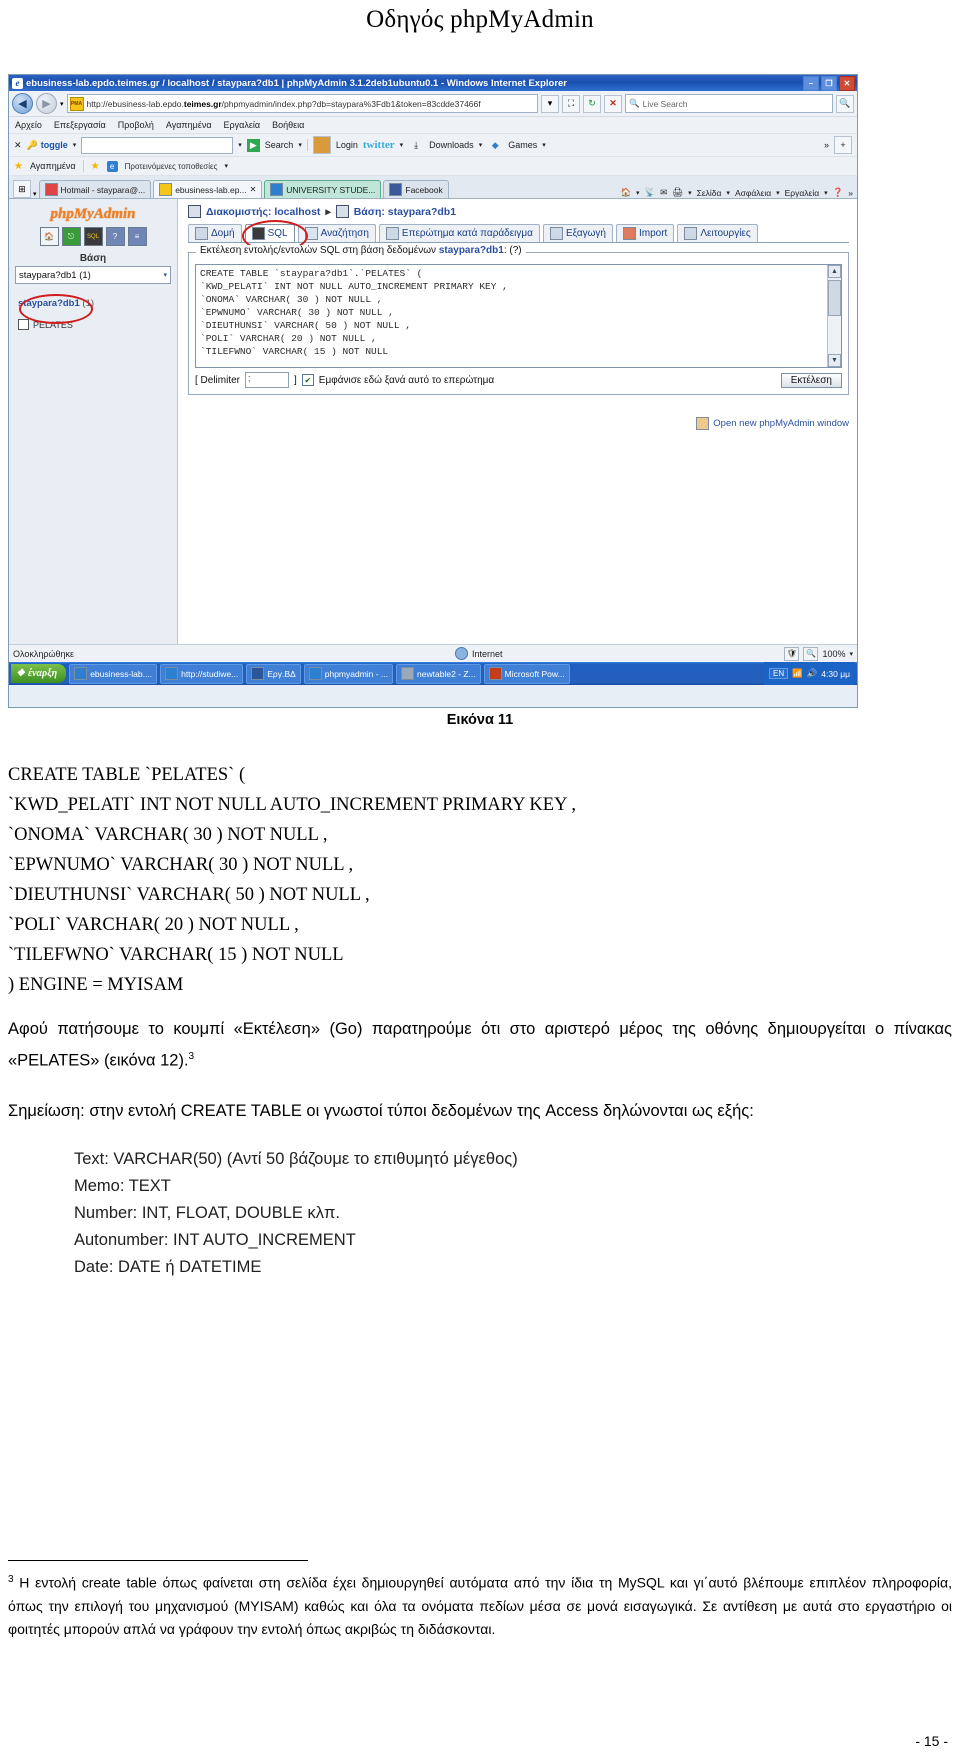 This screenshot has width=960, height=1759. Describe the element at coordinates (717, 233) in the screenshot. I see `tab-operations: Λειτουργίες` at that location.